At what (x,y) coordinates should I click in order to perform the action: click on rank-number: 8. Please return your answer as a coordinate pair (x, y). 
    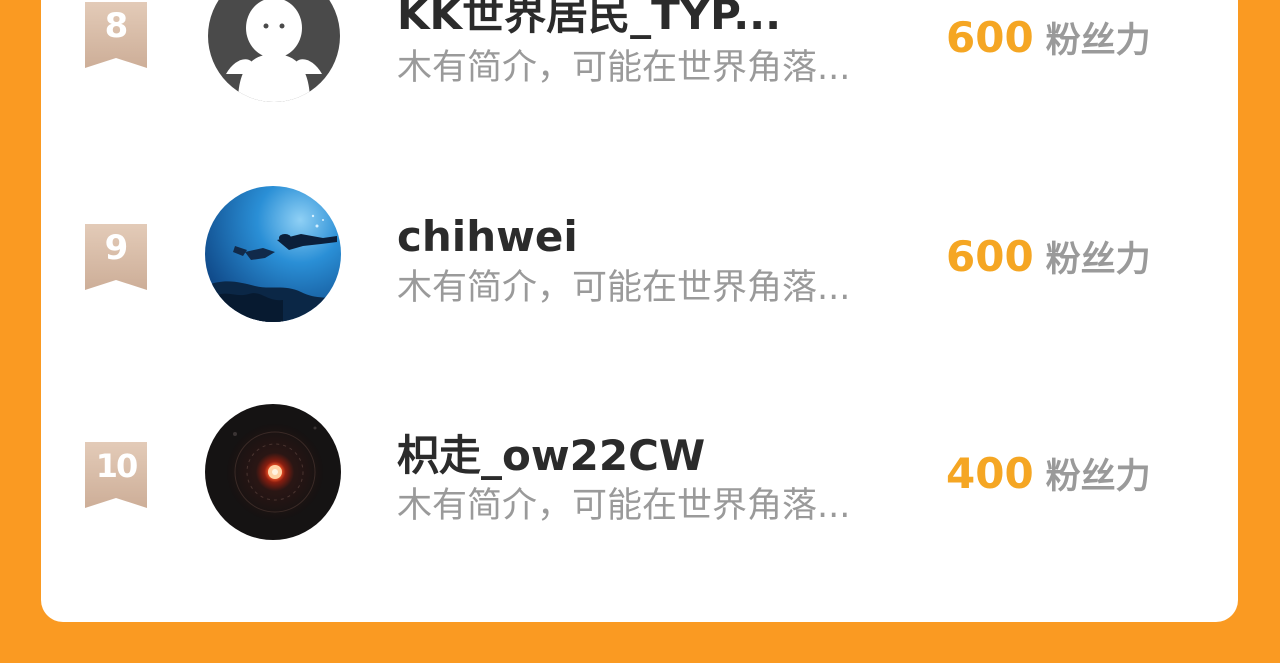
    Looking at the image, I should click on (116, 26).